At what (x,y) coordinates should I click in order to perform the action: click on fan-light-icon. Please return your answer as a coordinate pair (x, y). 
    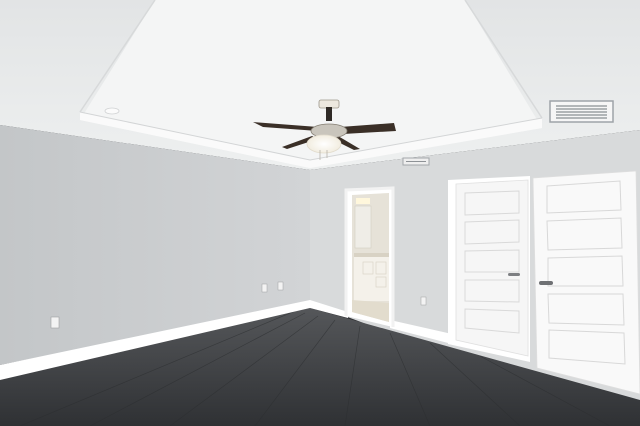
    Looking at the image, I should click on (324, 144).